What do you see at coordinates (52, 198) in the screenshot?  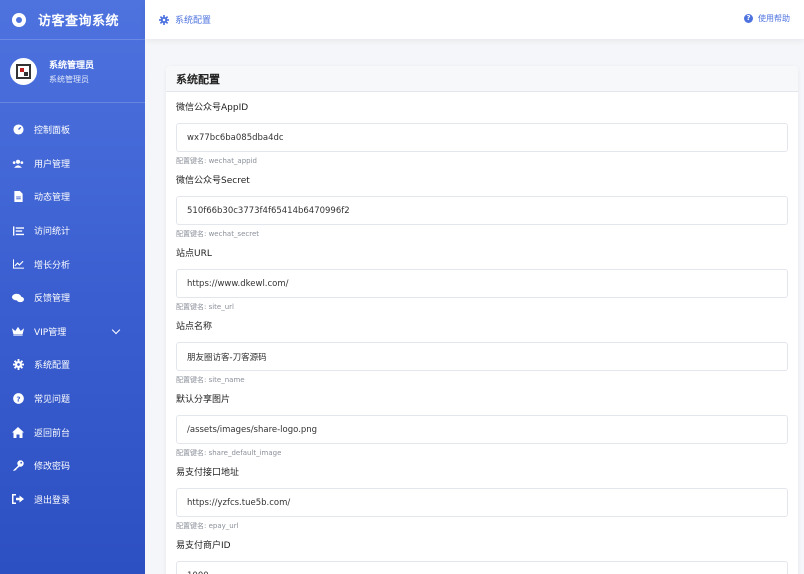 I see `sidebar-item-label: 动态管理` at bounding box center [52, 198].